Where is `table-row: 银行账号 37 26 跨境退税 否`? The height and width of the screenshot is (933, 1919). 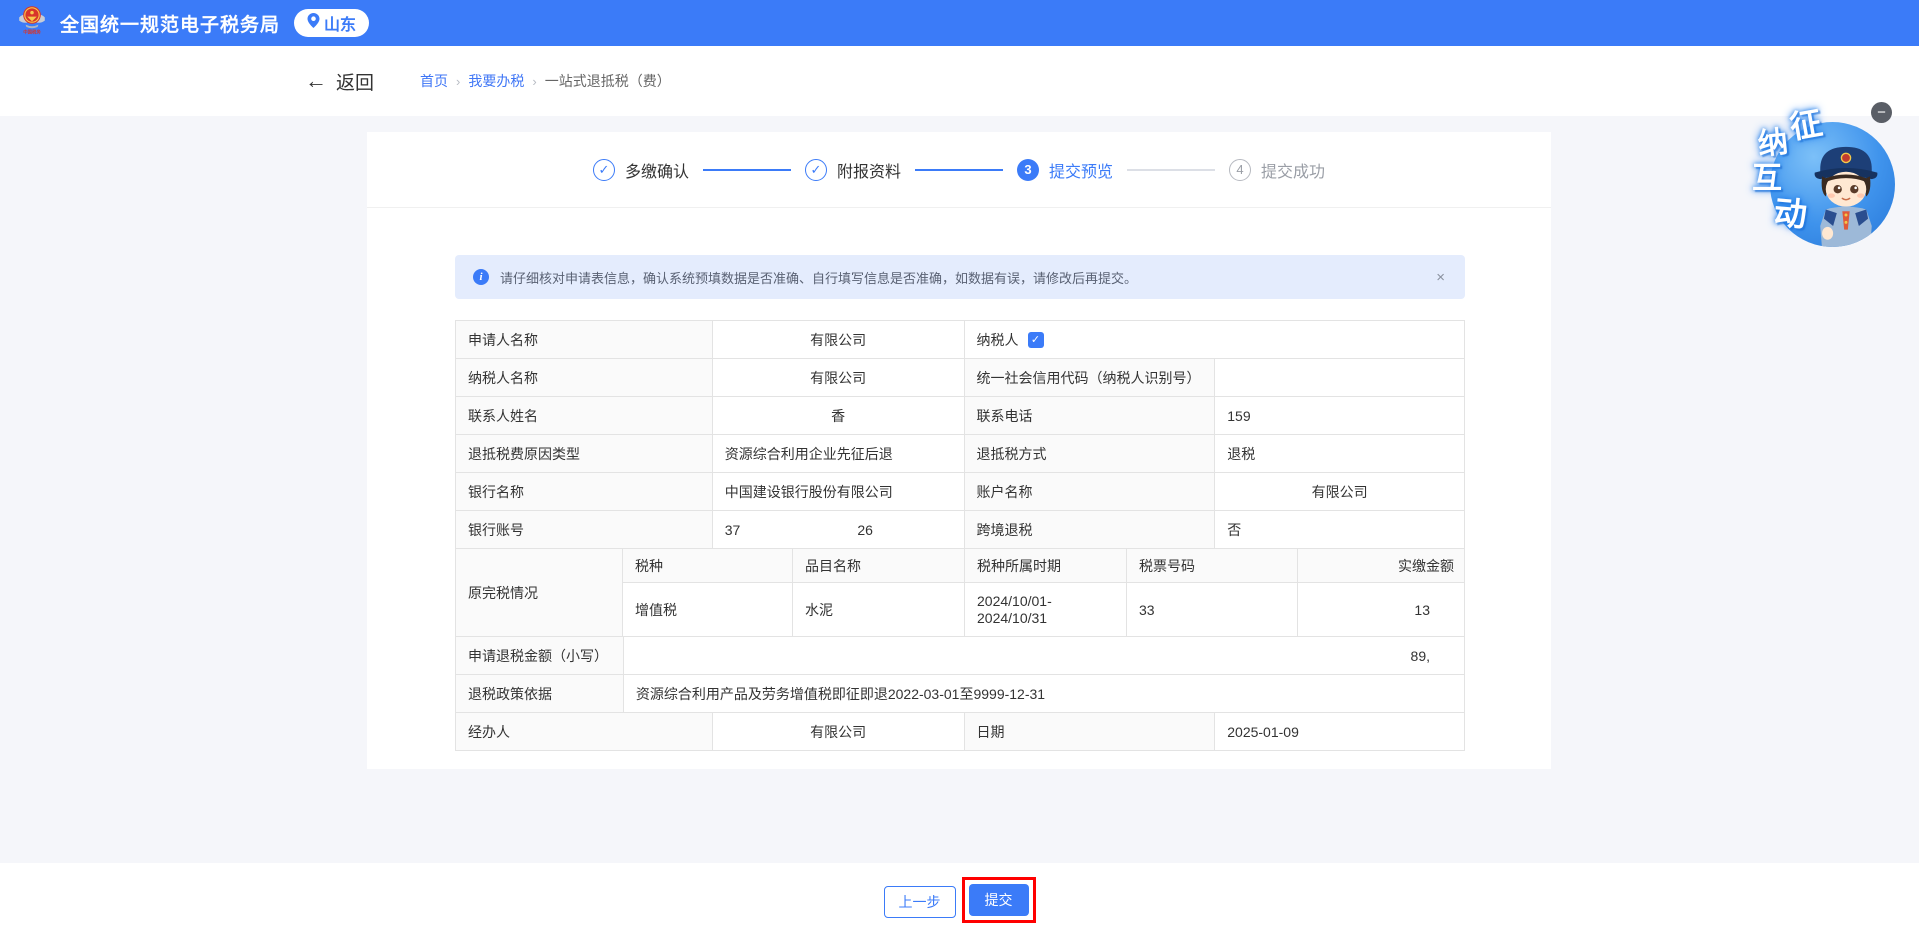
table-row: 银行账号 37 26 跨境退税 否 is located at coordinates (960, 530).